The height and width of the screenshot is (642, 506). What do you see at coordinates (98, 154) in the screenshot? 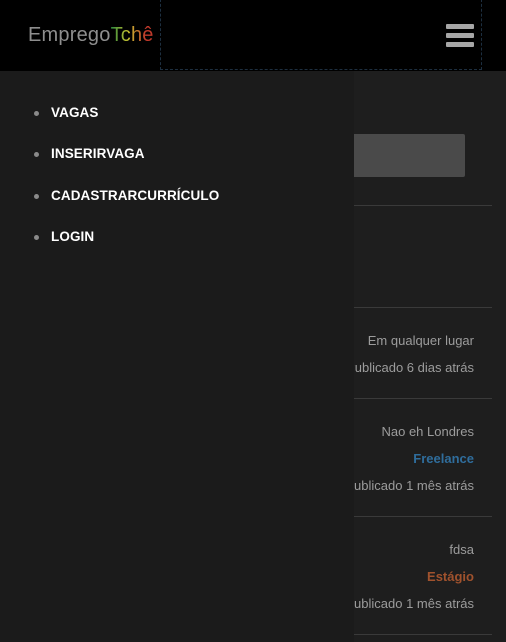
I see `nav-item-label: INSERIRVAGA` at bounding box center [98, 154].